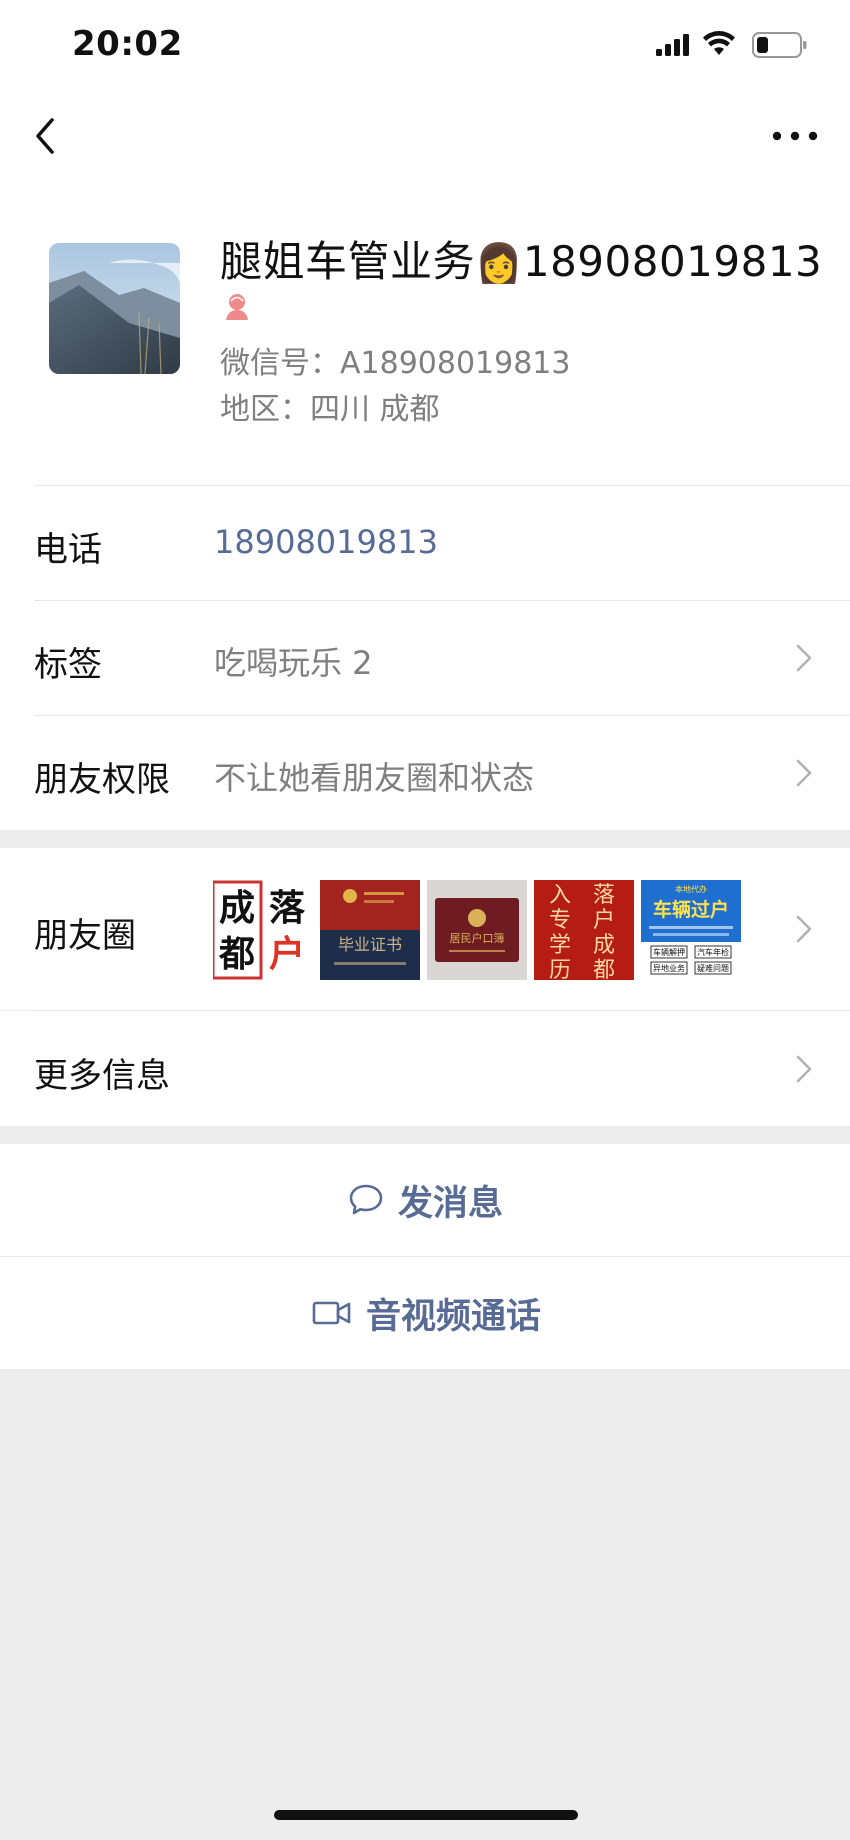 The width and height of the screenshot is (850, 1840). I want to click on region: 地区：四川 成都, so click(330, 409).